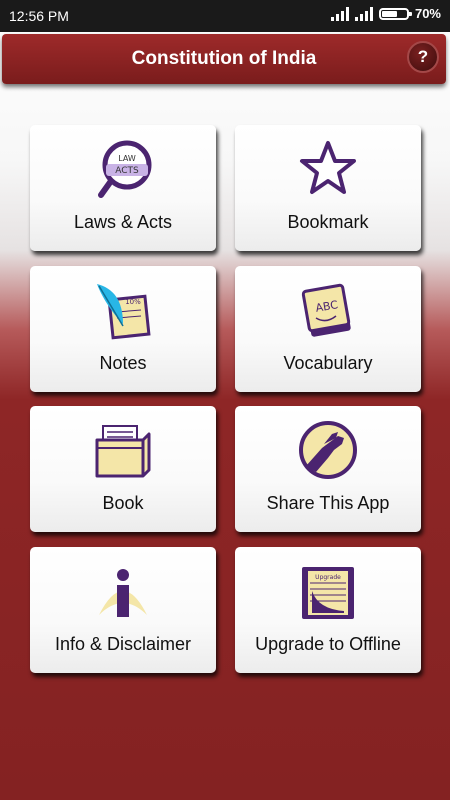 The width and height of the screenshot is (450, 800). I want to click on tile-bookmark: Bookmark, so click(328, 188).